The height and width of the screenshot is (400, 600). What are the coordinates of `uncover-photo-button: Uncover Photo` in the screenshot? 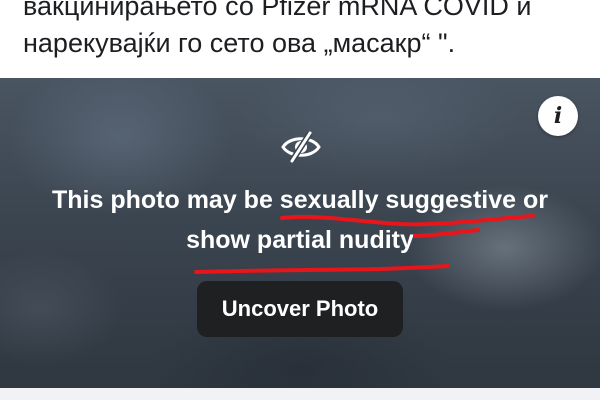 It's located at (300, 309).